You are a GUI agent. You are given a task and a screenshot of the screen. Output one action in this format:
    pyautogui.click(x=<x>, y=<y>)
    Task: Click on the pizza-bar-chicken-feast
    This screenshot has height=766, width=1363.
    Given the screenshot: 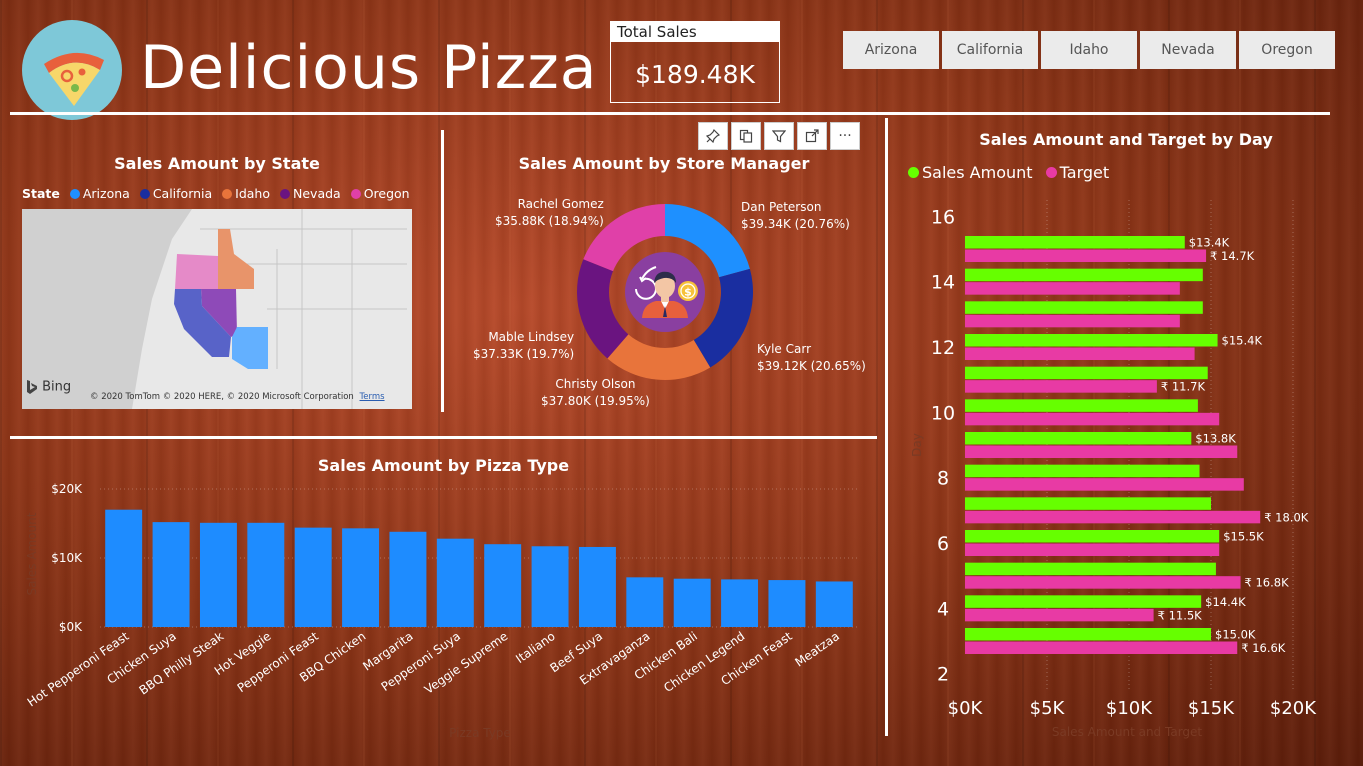 What is the action you would take?
    pyautogui.click(x=787, y=603)
    